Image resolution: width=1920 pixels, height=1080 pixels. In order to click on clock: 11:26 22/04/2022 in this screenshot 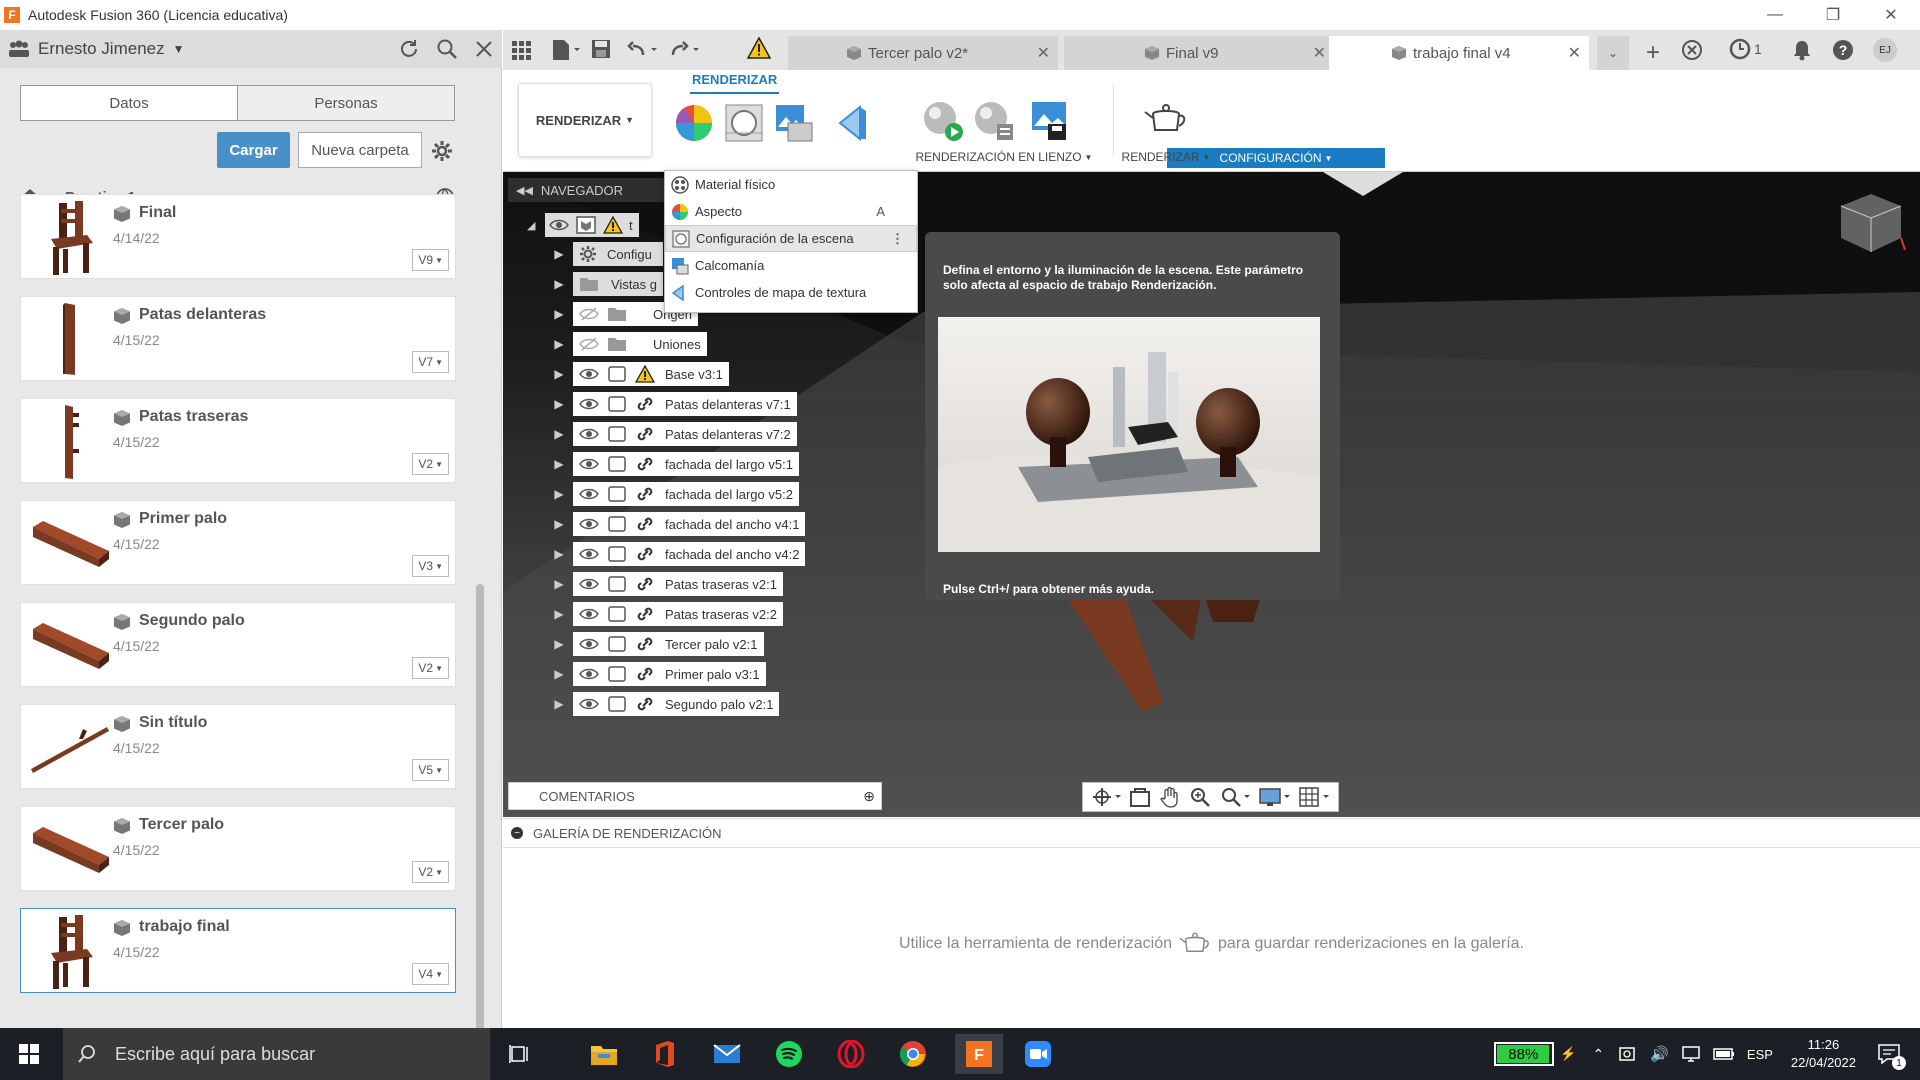, I will do `click(1823, 1054)`.